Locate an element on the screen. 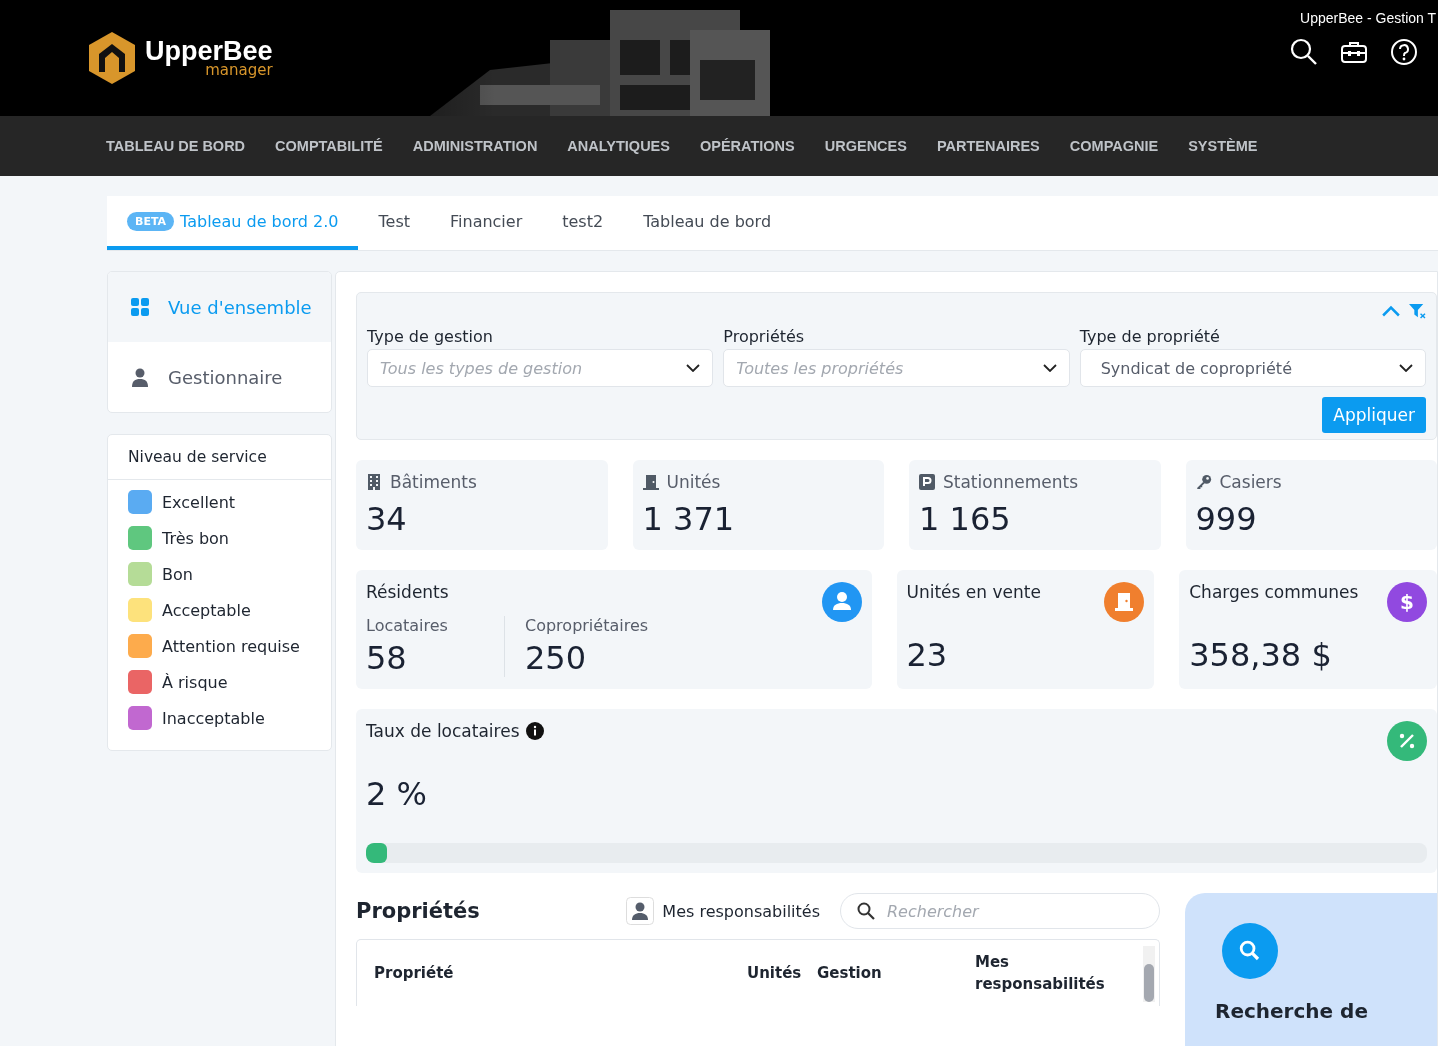 The width and height of the screenshot is (1438, 1046). card-title: Niveau de service is located at coordinates (219, 457).